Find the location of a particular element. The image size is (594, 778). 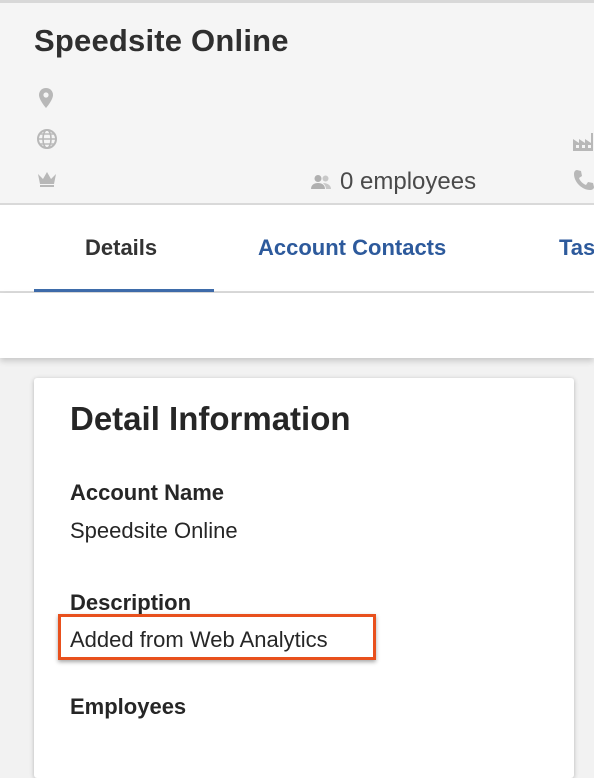

tab-content-band is located at coordinates (297, 325).